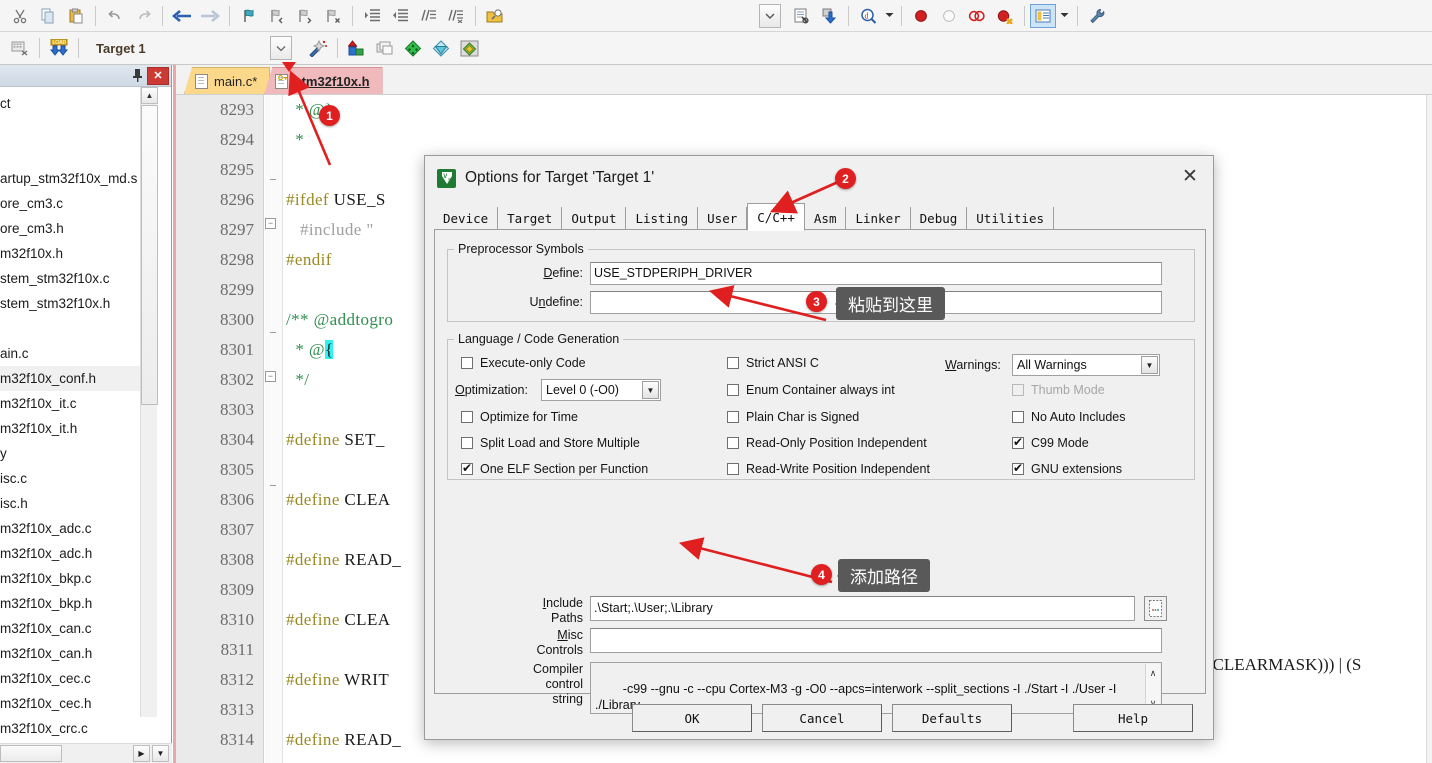 The height and width of the screenshot is (763, 1432). What do you see at coordinates (78, 603) in the screenshot?
I see `project-file-item: m32f10x_bkp.h` at bounding box center [78, 603].